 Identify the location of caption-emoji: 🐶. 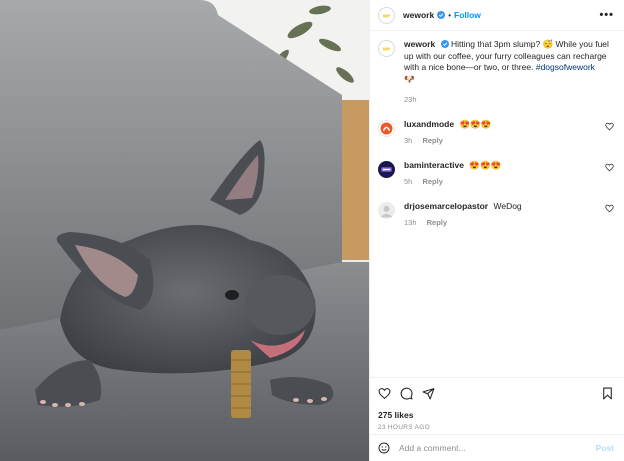
(409, 78).